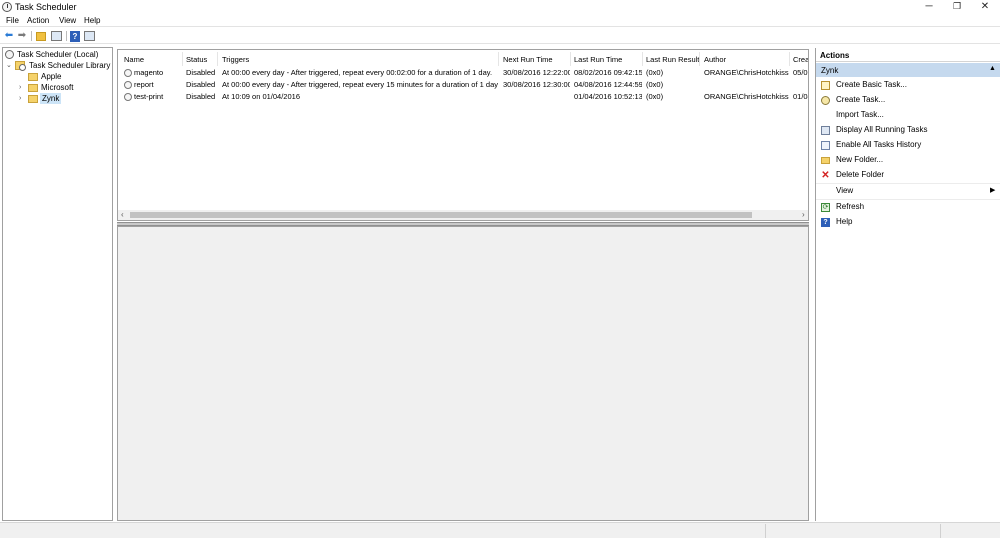  What do you see at coordinates (9, 54) in the screenshot?
I see `clock-icon` at bounding box center [9, 54].